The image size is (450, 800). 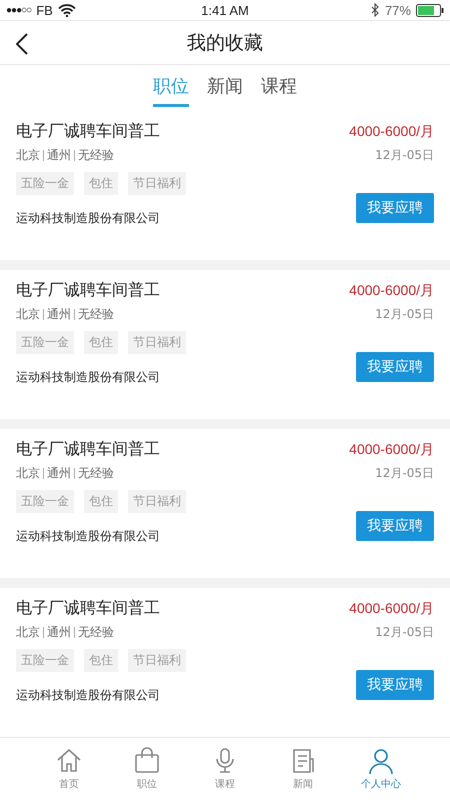 I want to click on nav-item: 个人中心, so click(x=381, y=769).